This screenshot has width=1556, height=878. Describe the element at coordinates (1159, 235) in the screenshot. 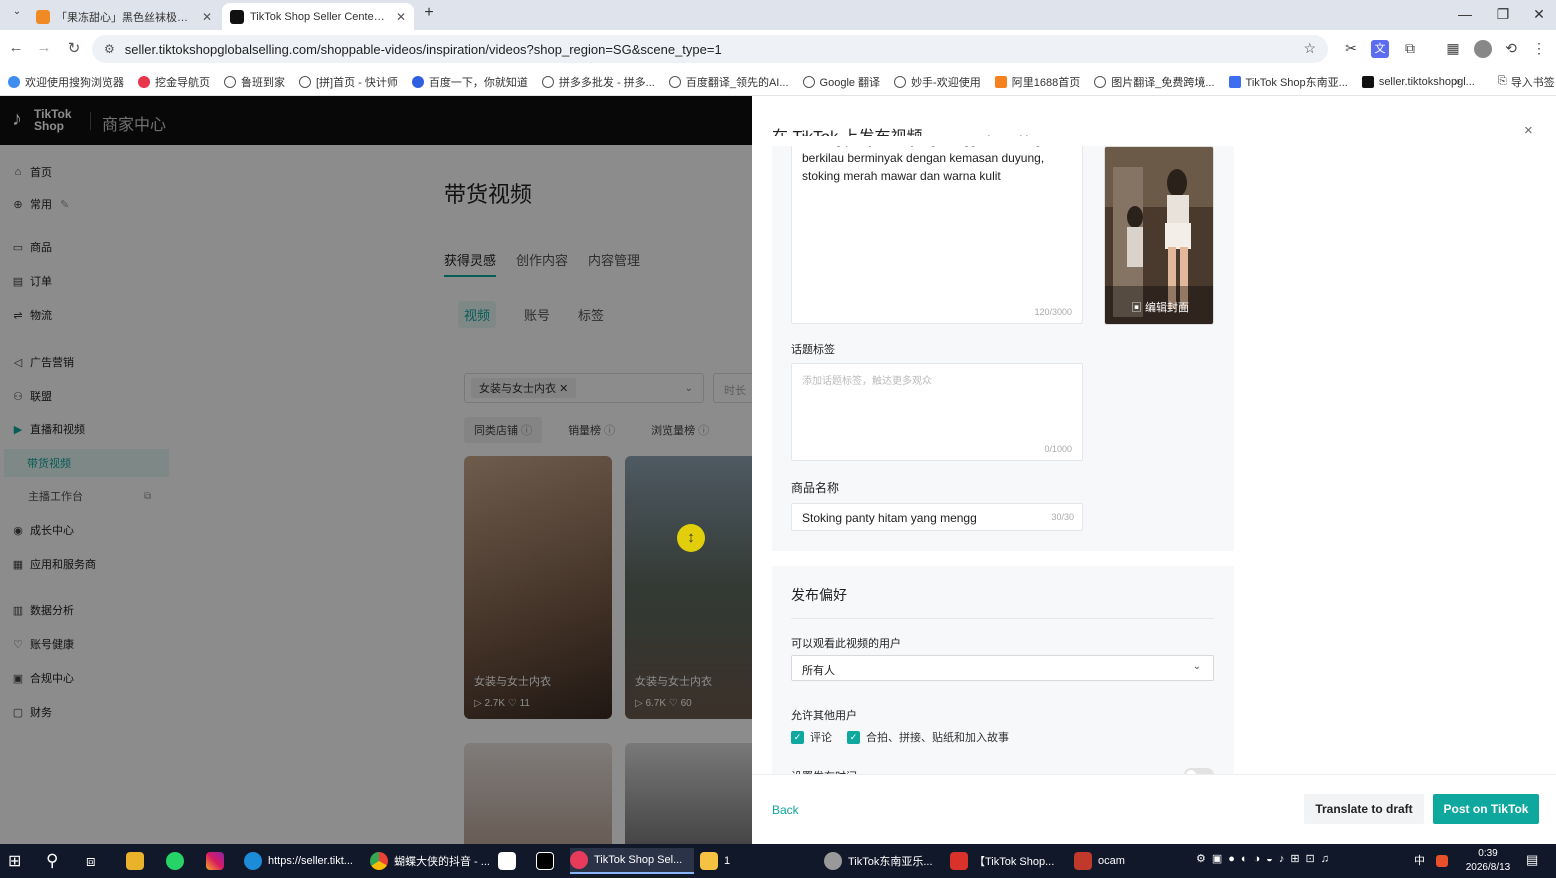

I see `cover-thumbnail: ▣ 编辑封面` at that location.